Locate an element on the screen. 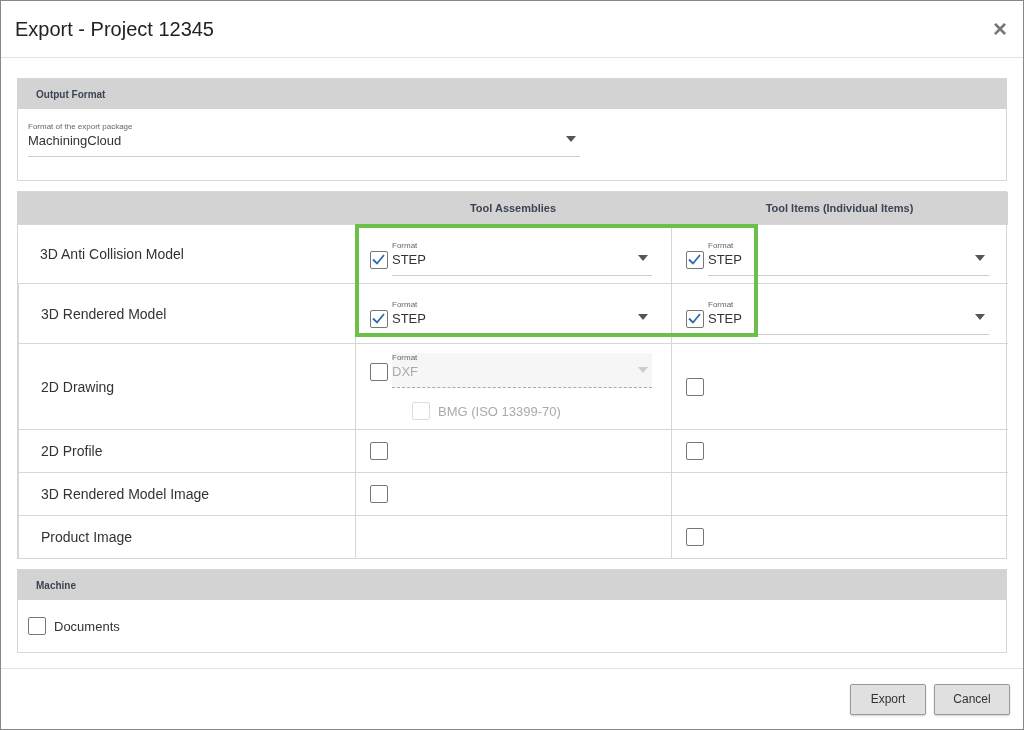 The width and height of the screenshot is (1024, 730). section-title: Output Format is located at coordinates (71, 94).